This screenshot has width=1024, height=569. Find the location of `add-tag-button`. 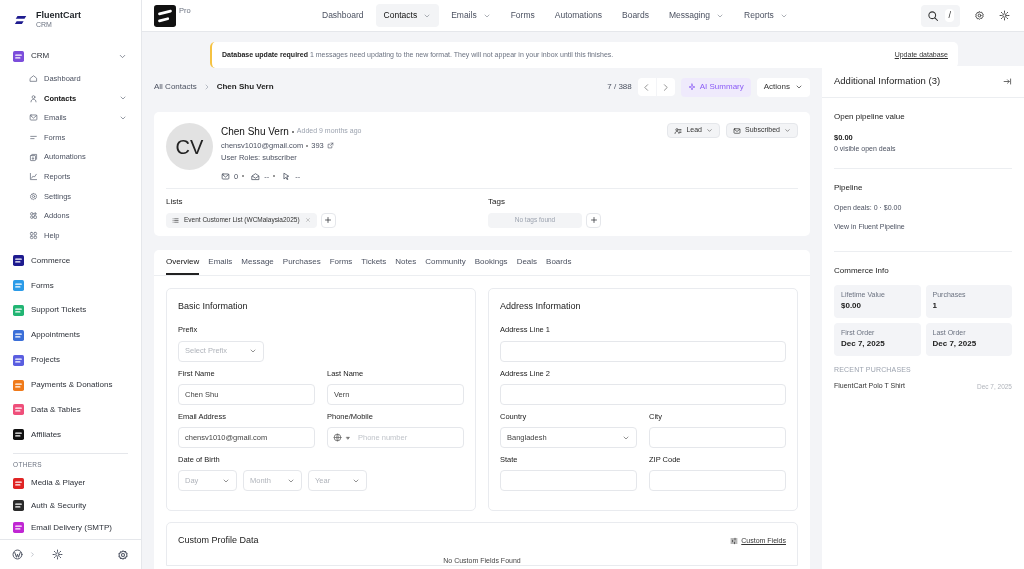

add-tag-button is located at coordinates (593, 220).